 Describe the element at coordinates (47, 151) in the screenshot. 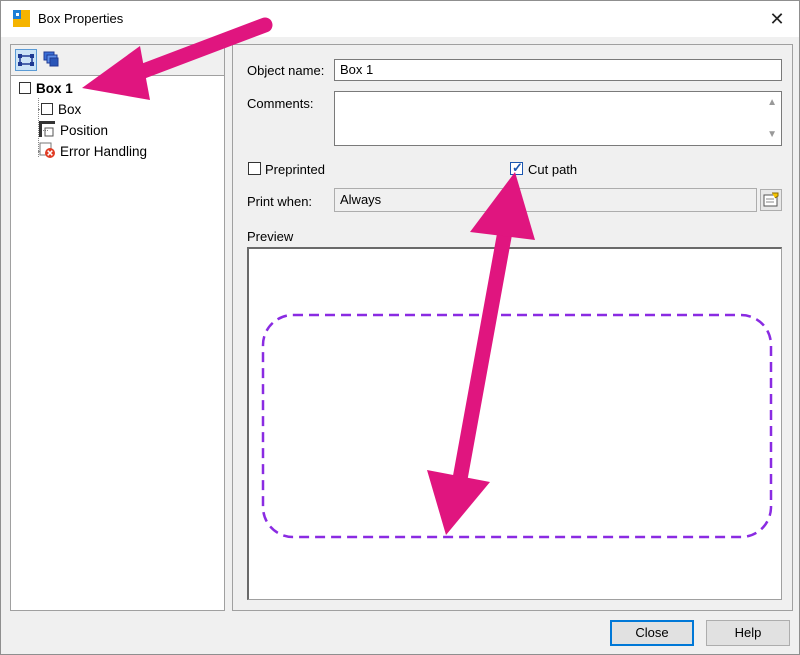

I see `error-handling-icon` at that location.